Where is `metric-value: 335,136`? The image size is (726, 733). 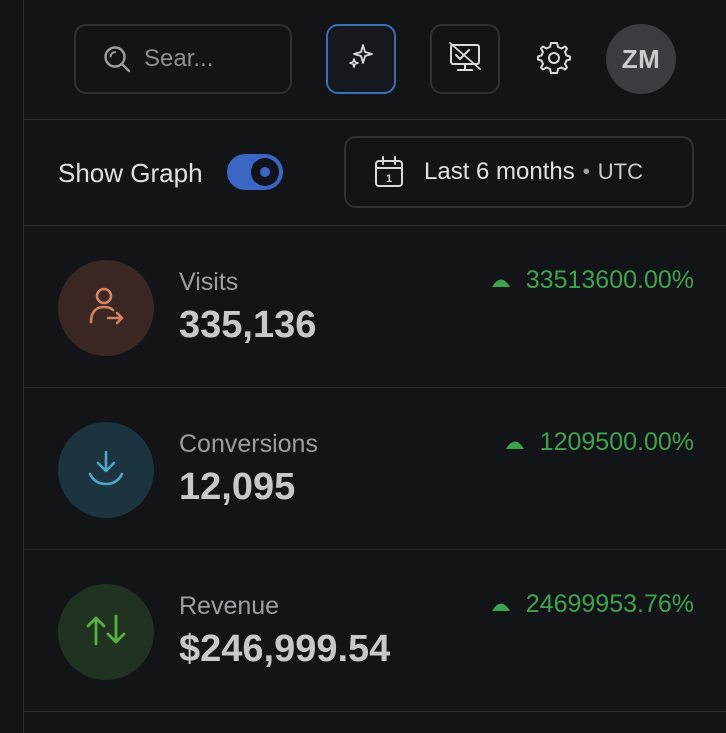
metric-value: 335,136 is located at coordinates (248, 325).